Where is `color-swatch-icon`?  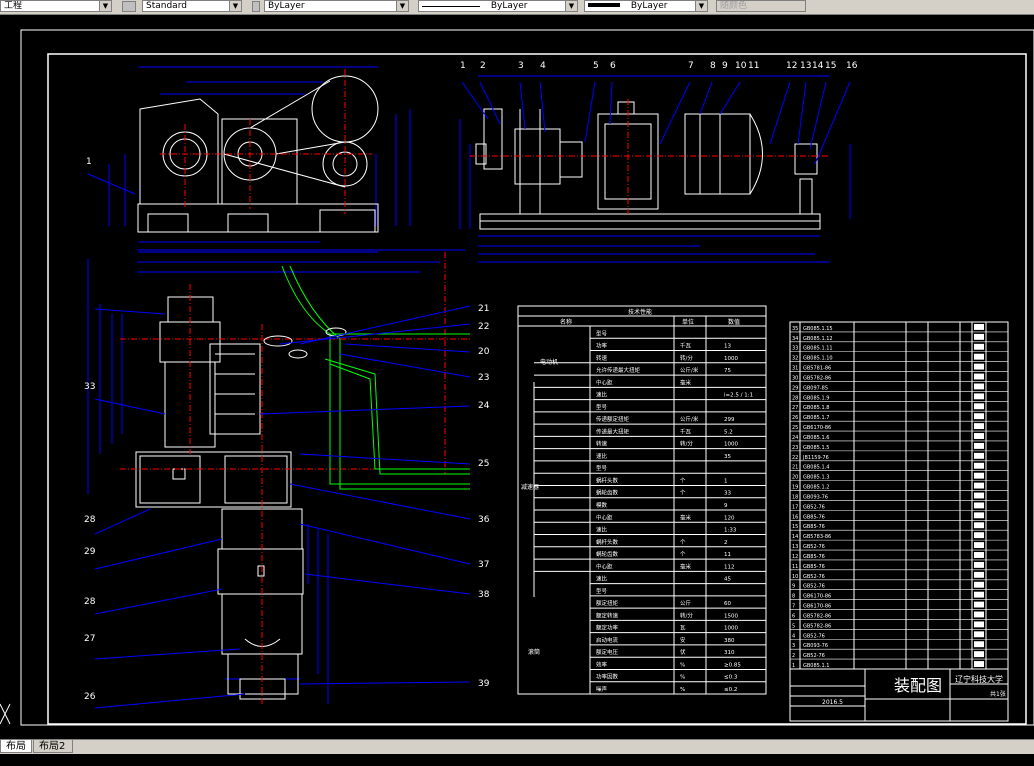
color-swatch-icon is located at coordinates (256, 6).